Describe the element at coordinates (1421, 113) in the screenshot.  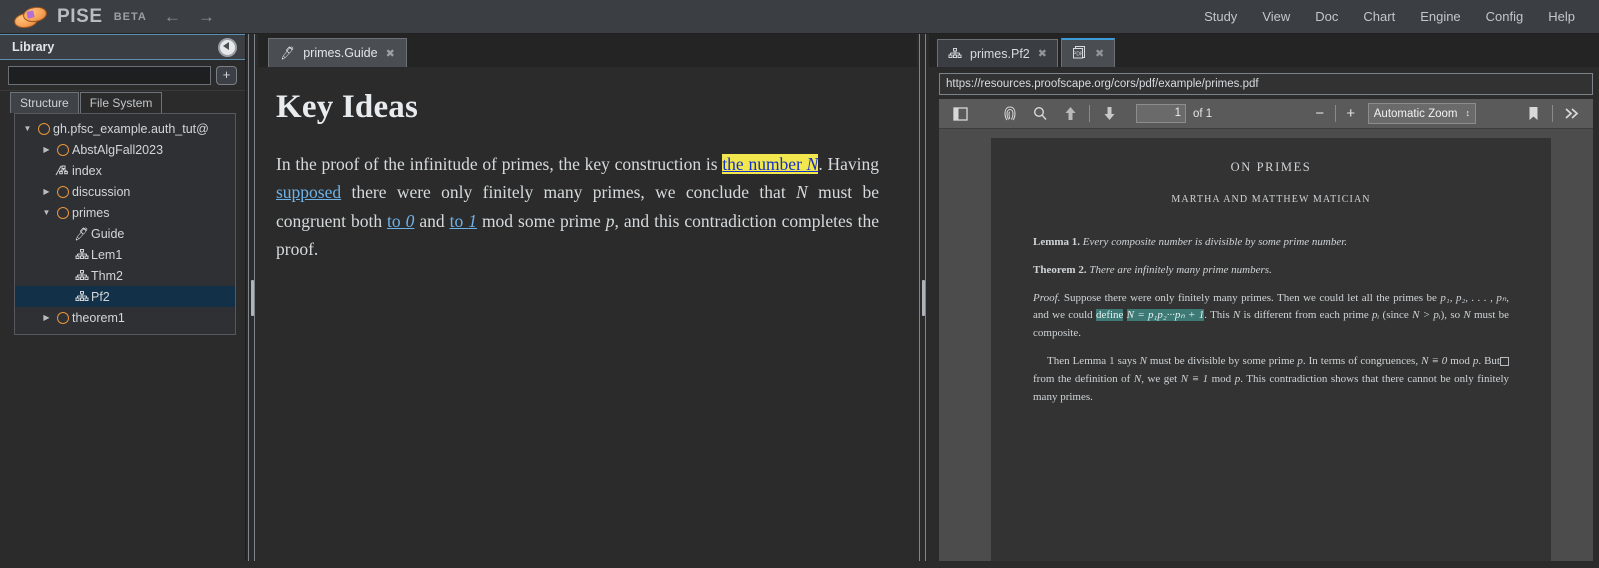
I see `zoom-level-select: Automatic Zoom ↕` at that location.